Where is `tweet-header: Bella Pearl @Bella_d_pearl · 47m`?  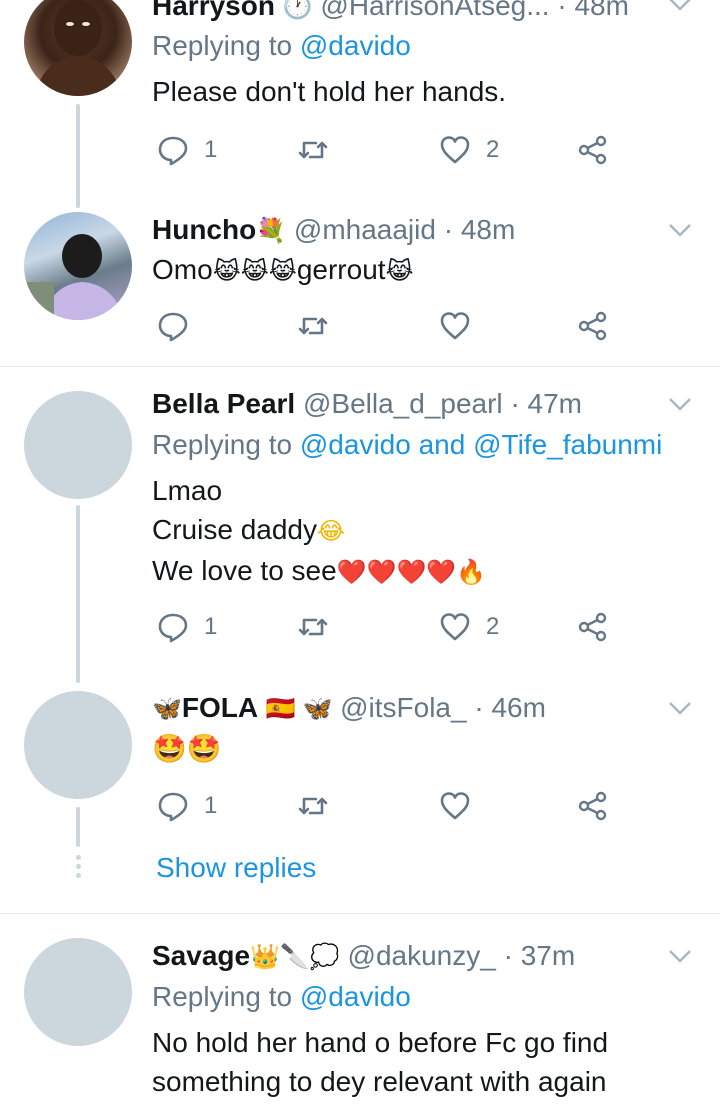 tweet-header: Bella Pearl @Bella_d_pearl · 47m is located at coordinates (406, 404).